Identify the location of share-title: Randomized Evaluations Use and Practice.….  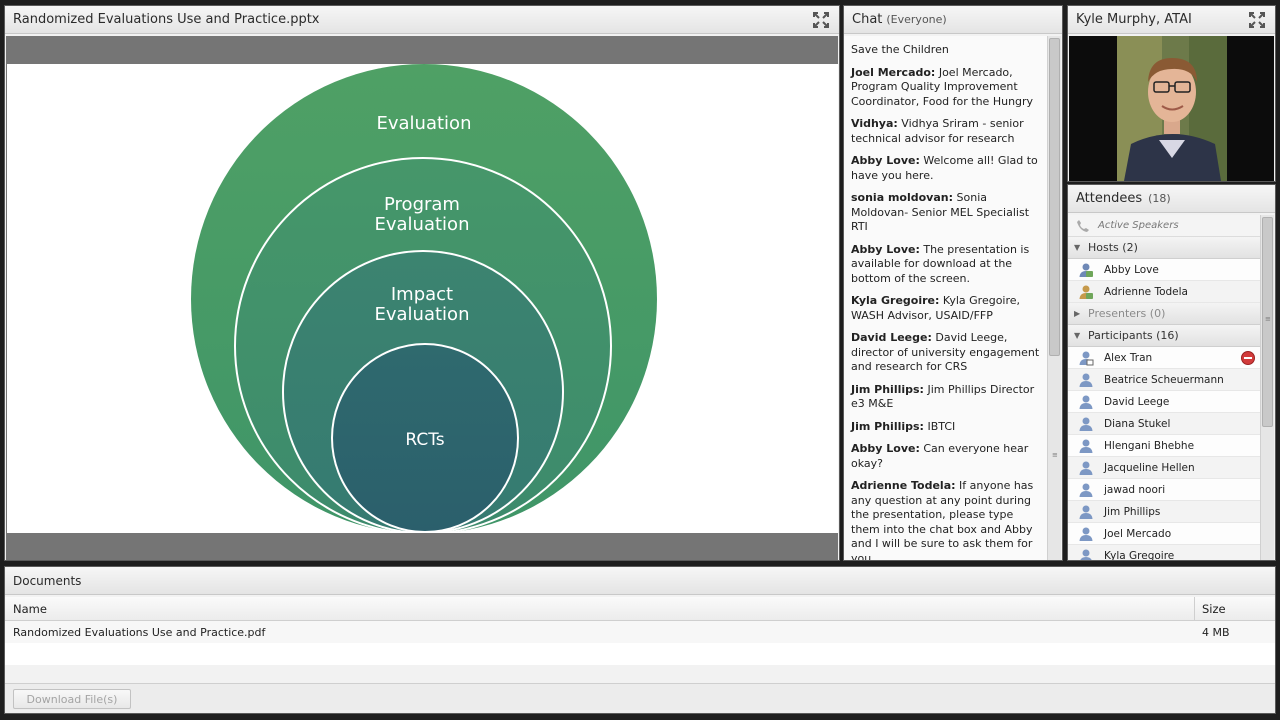
(166, 19).